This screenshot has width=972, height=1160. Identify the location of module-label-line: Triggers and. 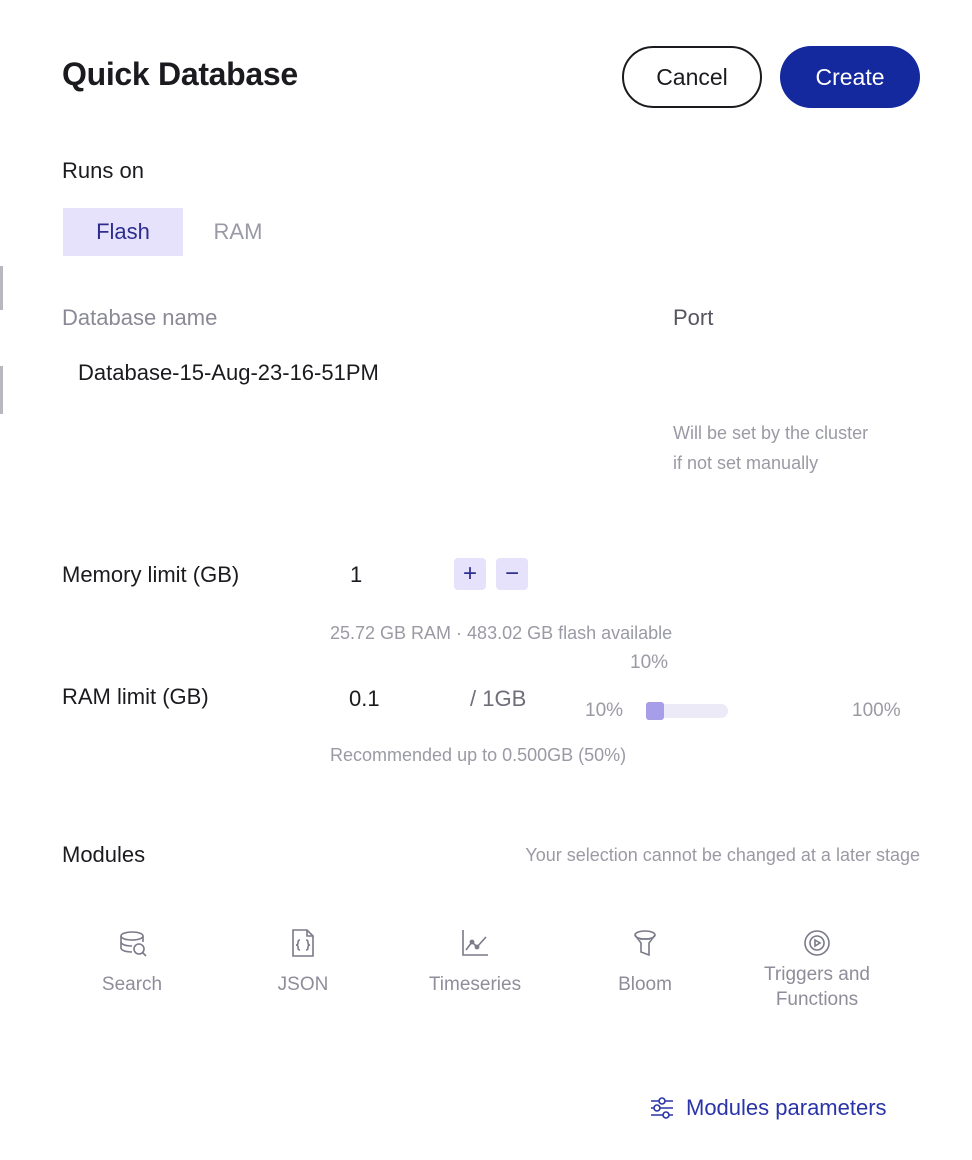
(817, 974).